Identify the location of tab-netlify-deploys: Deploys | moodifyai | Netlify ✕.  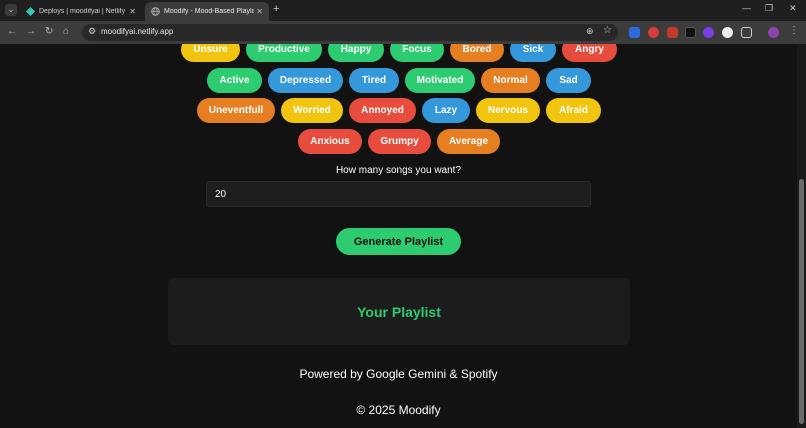
(81, 11).